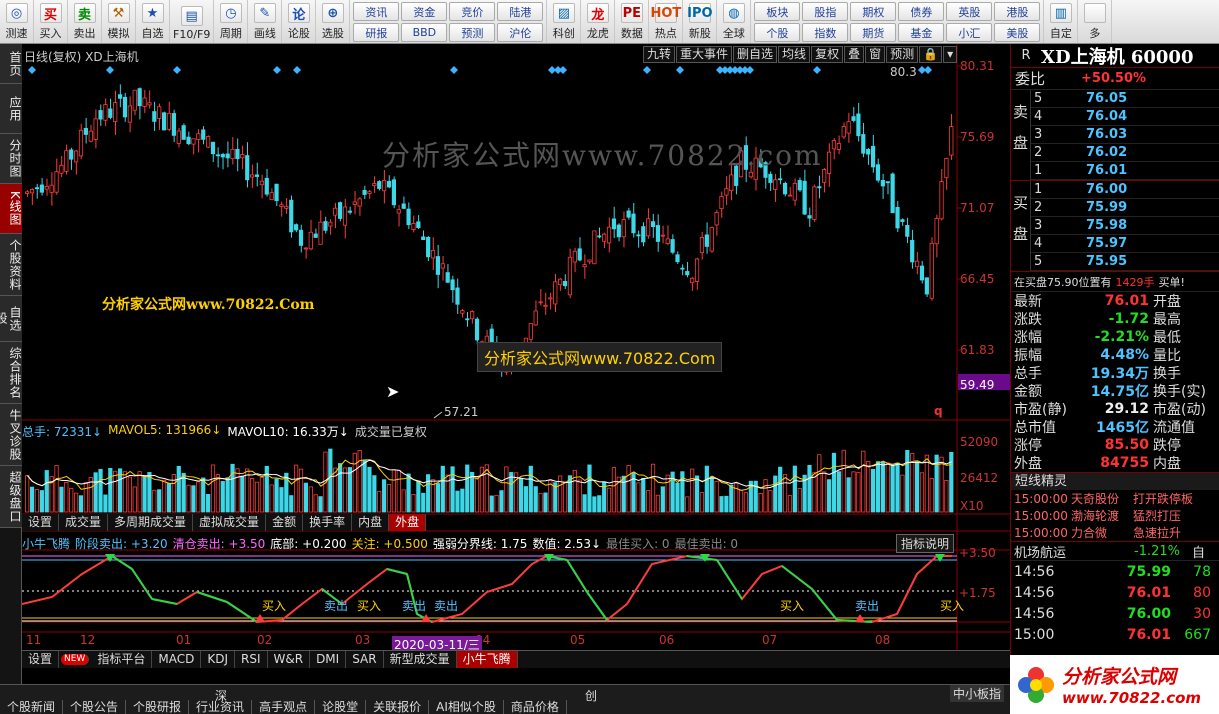  I want to click on volume-tab: 内盘, so click(371, 522).